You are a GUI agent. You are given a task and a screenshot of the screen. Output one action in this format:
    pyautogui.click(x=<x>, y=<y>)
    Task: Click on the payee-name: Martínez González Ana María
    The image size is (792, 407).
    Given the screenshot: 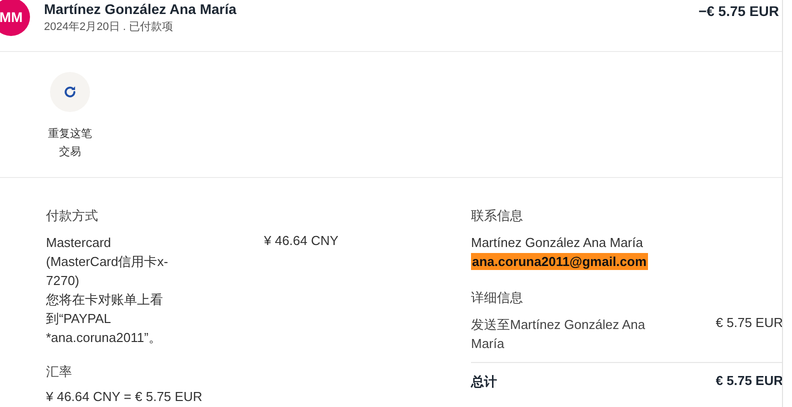 What is the action you would take?
    pyautogui.click(x=140, y=9)
    